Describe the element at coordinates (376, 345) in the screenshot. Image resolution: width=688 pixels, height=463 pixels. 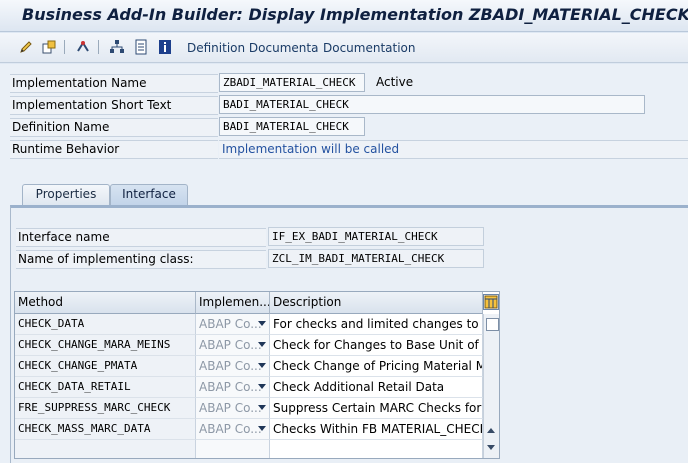
I see `table-row-description: Check for Changes to Base Unit of Me` at that location.